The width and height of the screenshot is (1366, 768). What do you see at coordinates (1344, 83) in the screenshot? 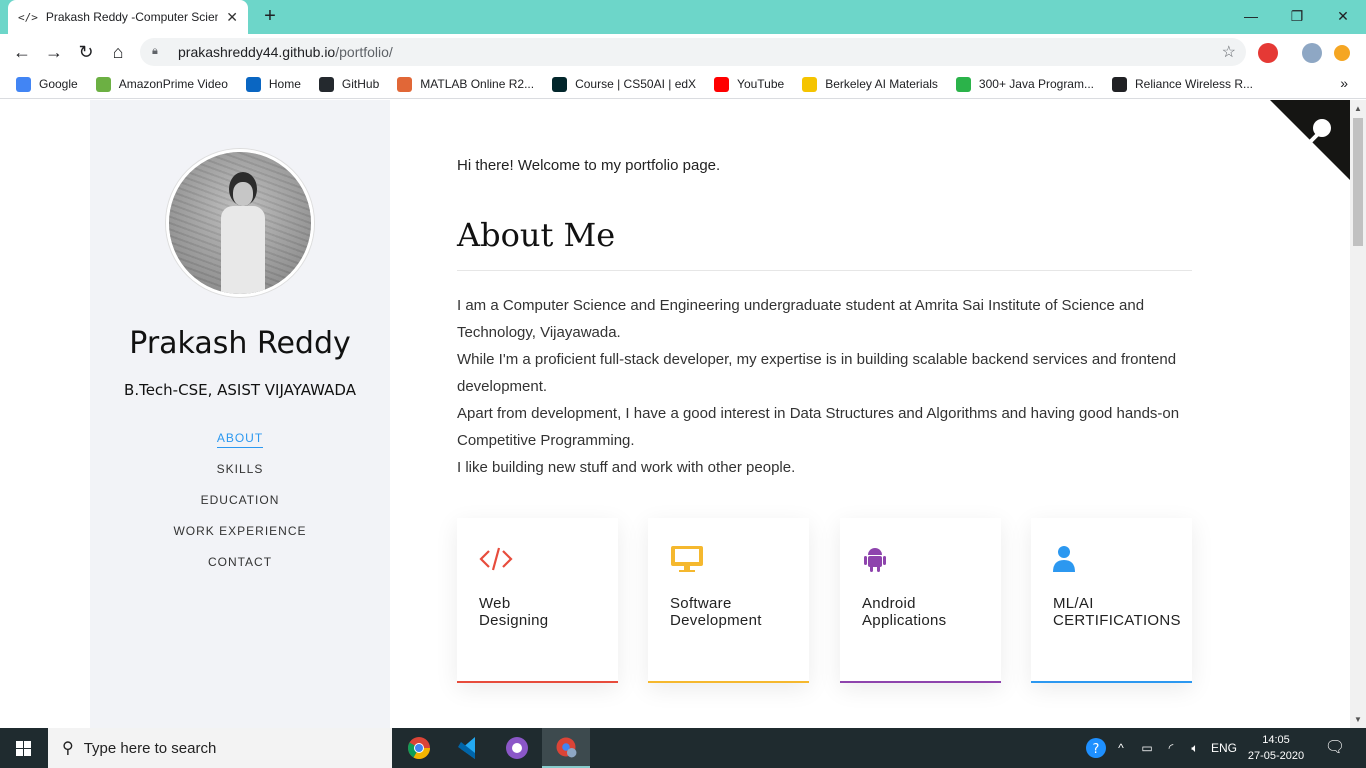
I see `more-bookmarks-icon: »` at bounding box center [1344, 83].